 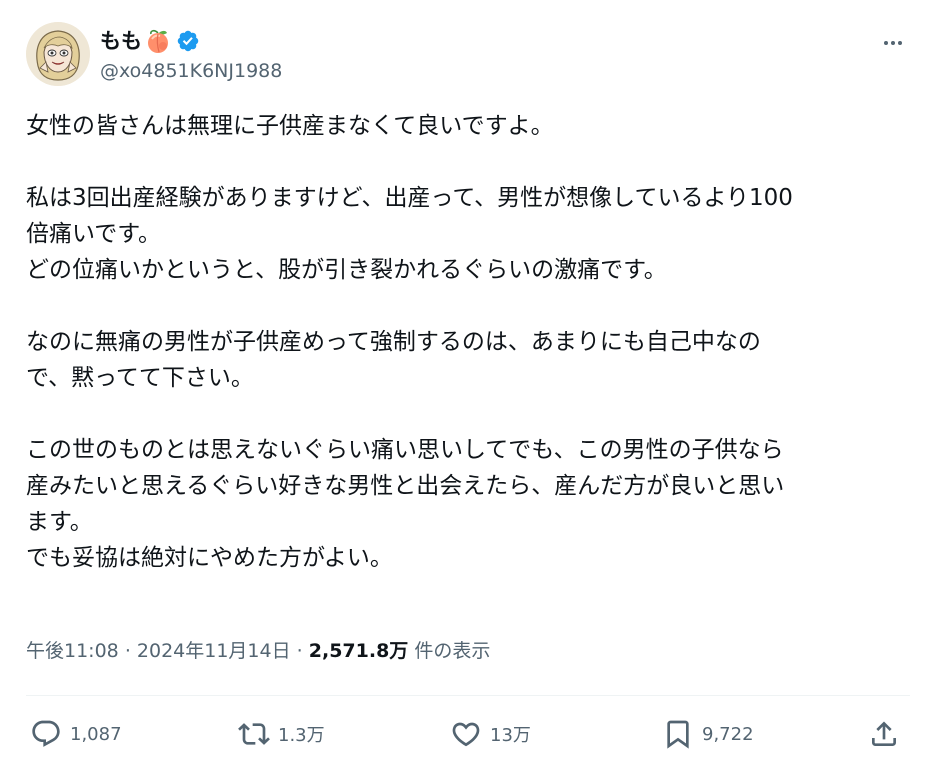 What do you see at coordinates (728, 734) in the screenshot?
I see `bookmark-count: 9,722` at bounding box center [728, 734].